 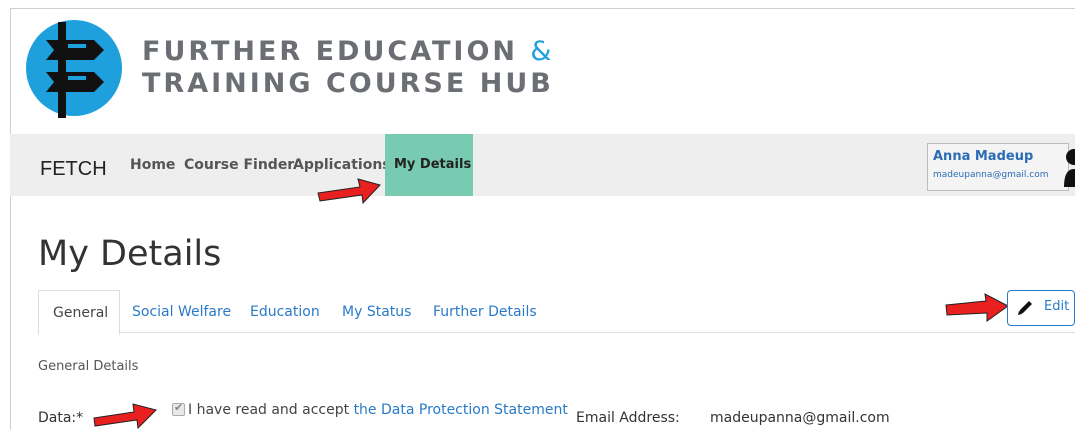 I want to click on nav-applications: Applications, so click(x=342, y=165).